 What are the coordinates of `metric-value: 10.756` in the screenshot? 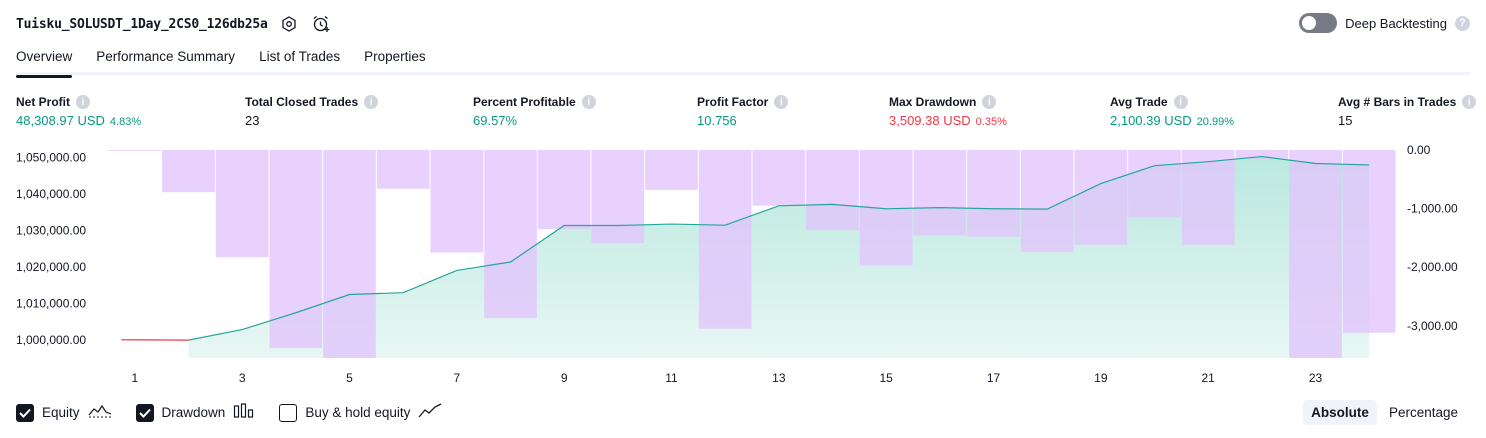 It's located at (717, 120).